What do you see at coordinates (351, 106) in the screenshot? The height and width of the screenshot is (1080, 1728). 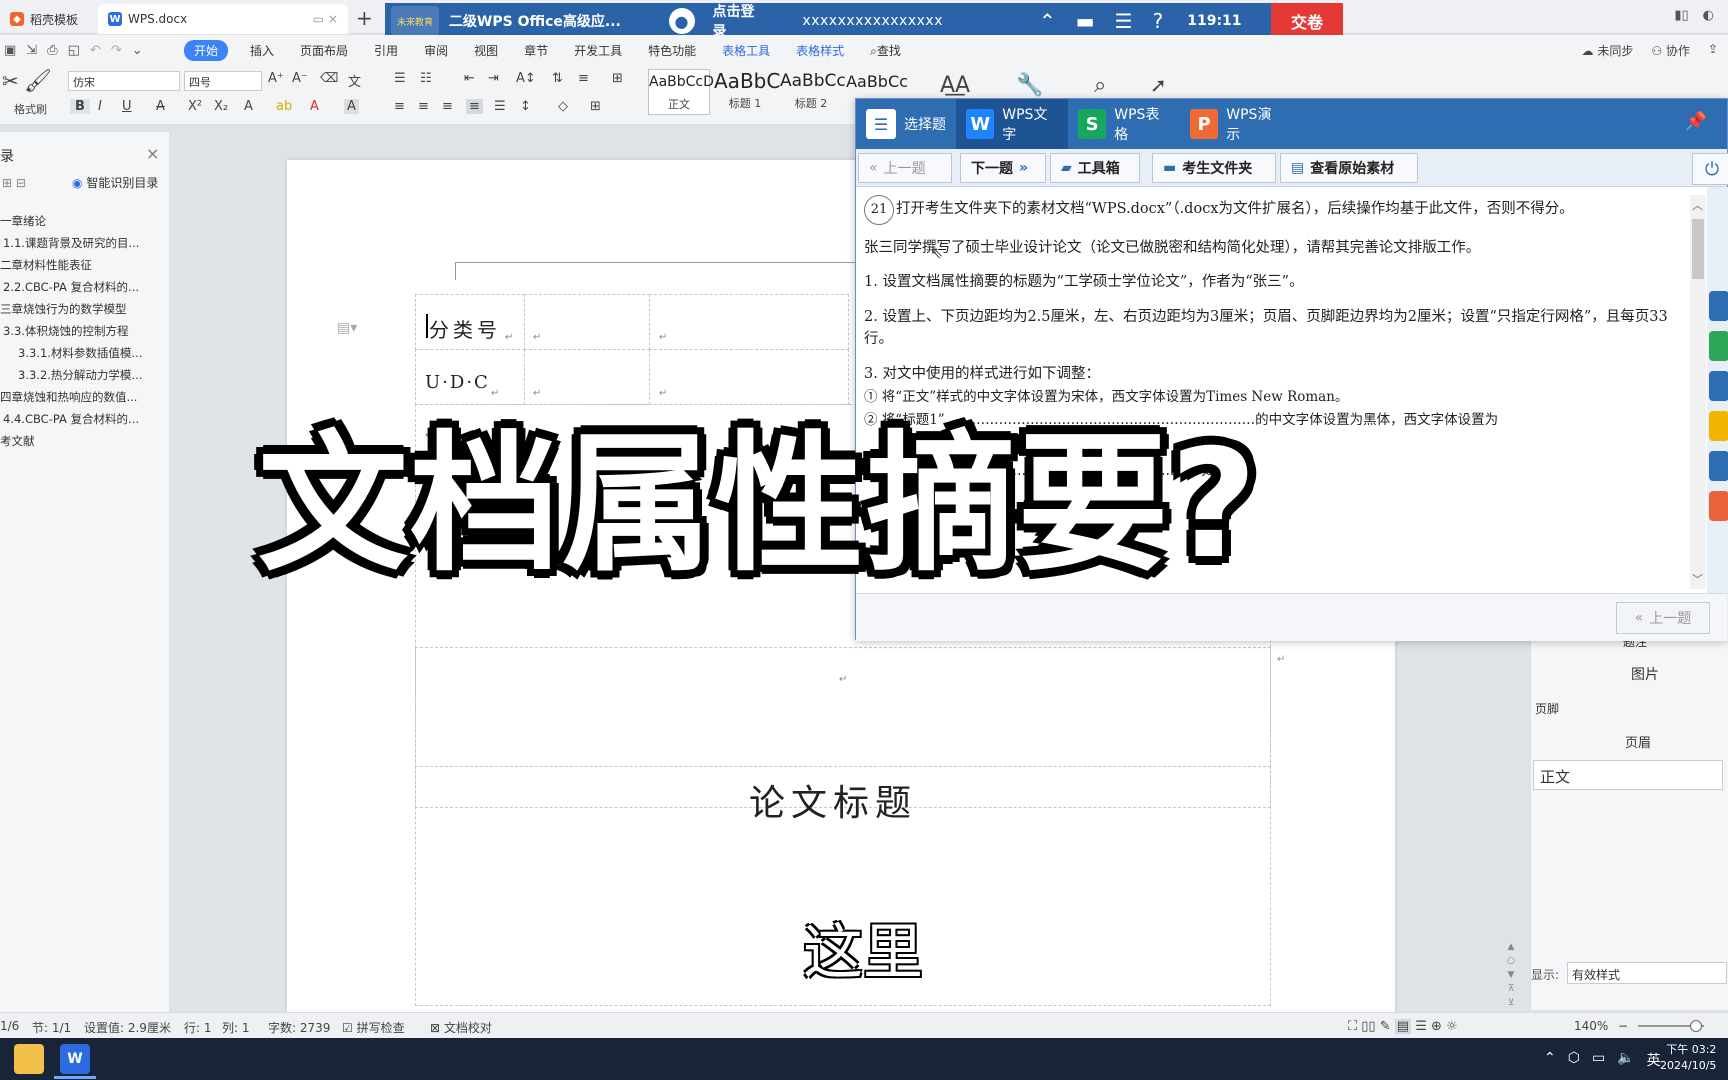 I see `char-shading-icon: A` at bounding box center [351, 106].